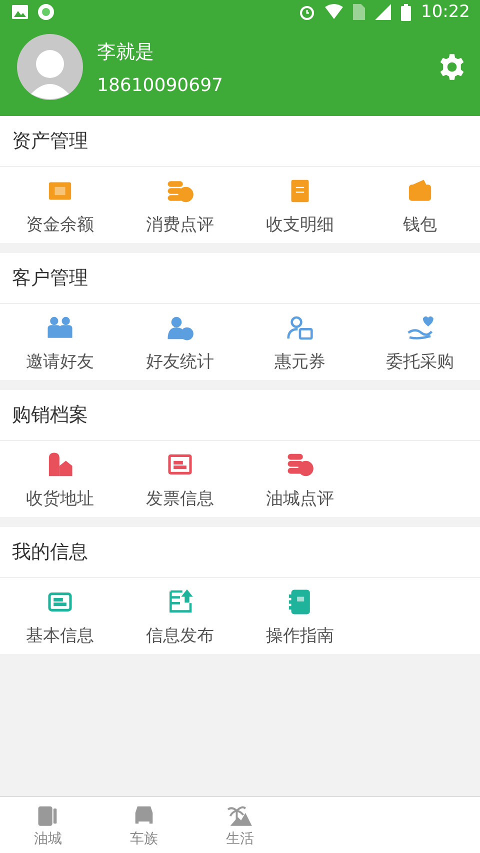 This screenshot has width=480, height=853. Describe the element at coordinates (180, 206) in the screenshot. I see `menu-item: 消费点评` at that location.